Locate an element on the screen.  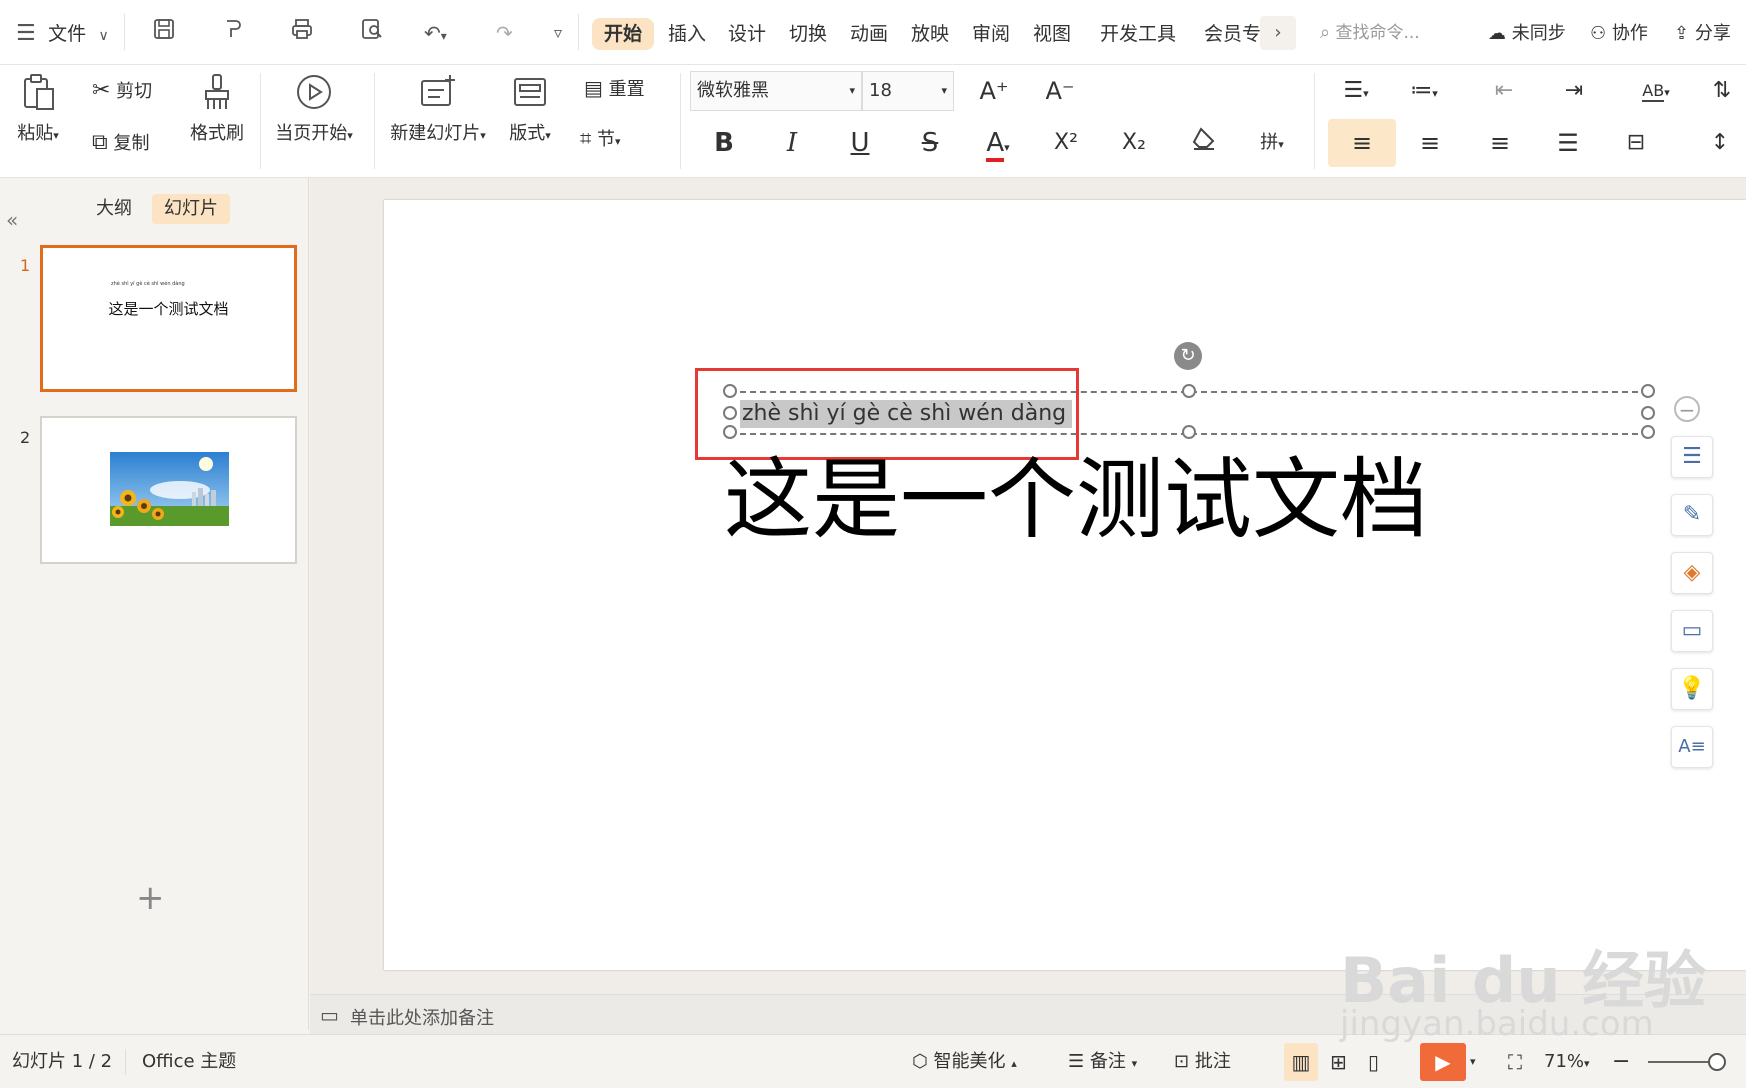
tab-slideshow: 放映 is located at coordinates (930, 34).